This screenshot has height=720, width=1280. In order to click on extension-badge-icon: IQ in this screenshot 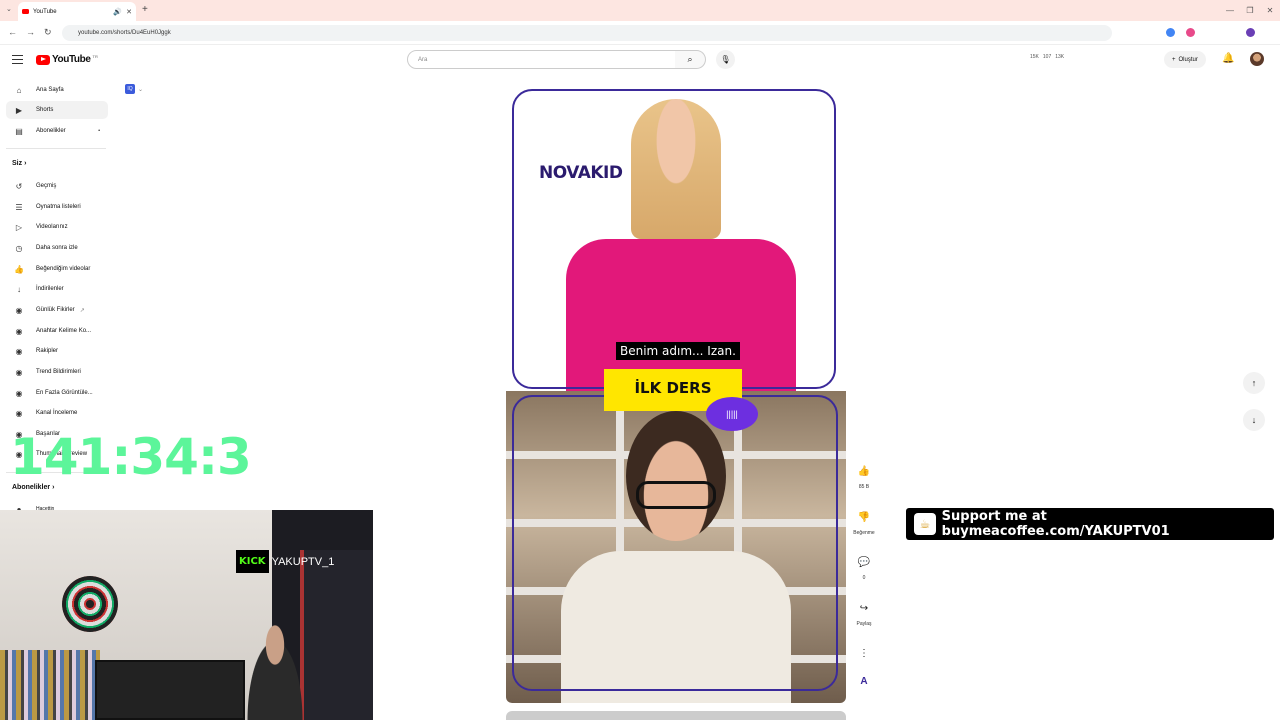, I will do `click(130, 89)`.